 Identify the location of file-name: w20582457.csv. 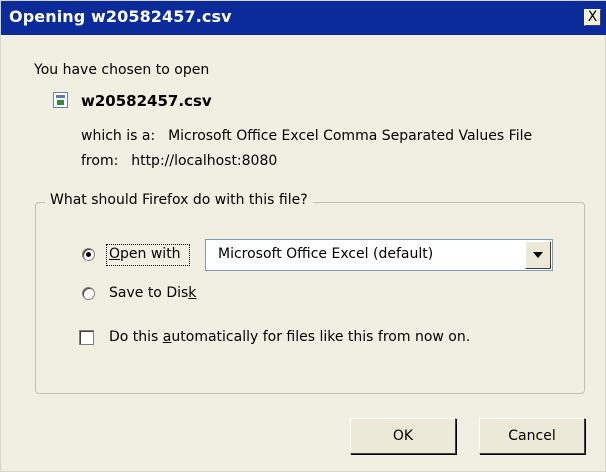
(146, 101).